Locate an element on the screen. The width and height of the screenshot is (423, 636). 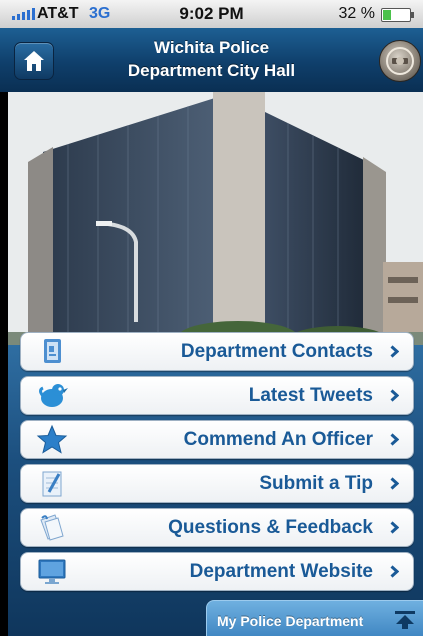
screen-bezel is located at coordinates (4, 364).